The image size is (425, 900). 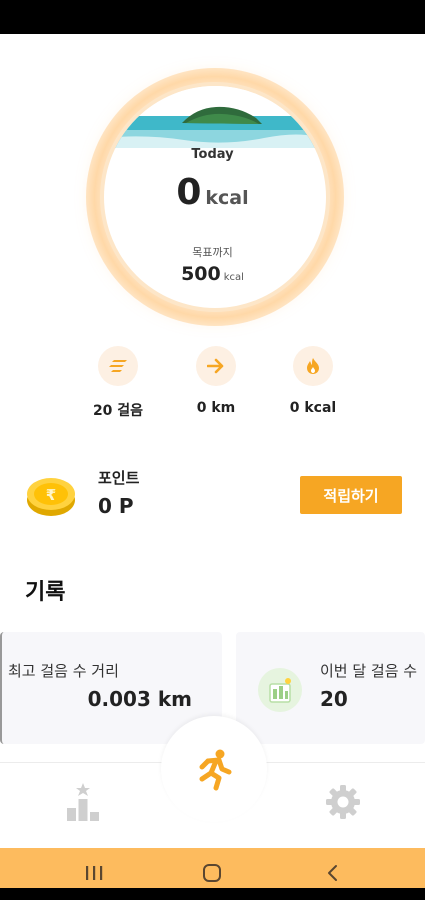 What do you see at coordinates (212, 154) in the screenshot?
I see `today-label: Today` at bounding box center [212, 154].